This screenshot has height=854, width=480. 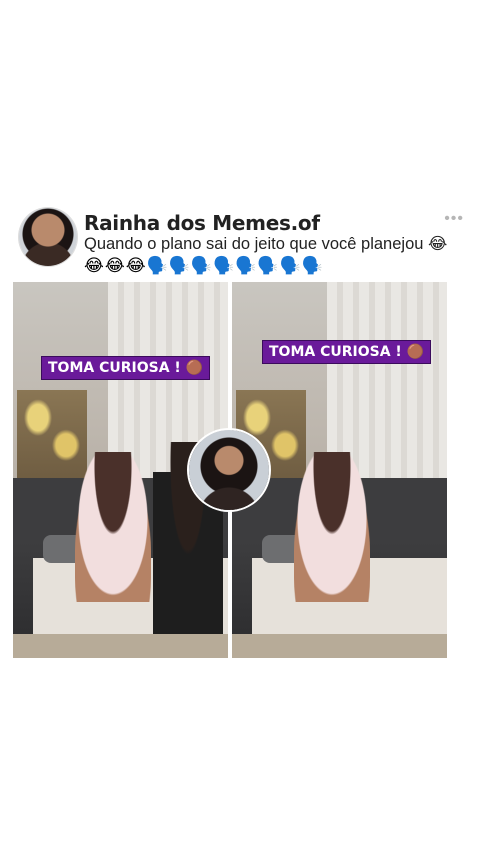 I want to click on account-avatar, so click(x=48, y=237).